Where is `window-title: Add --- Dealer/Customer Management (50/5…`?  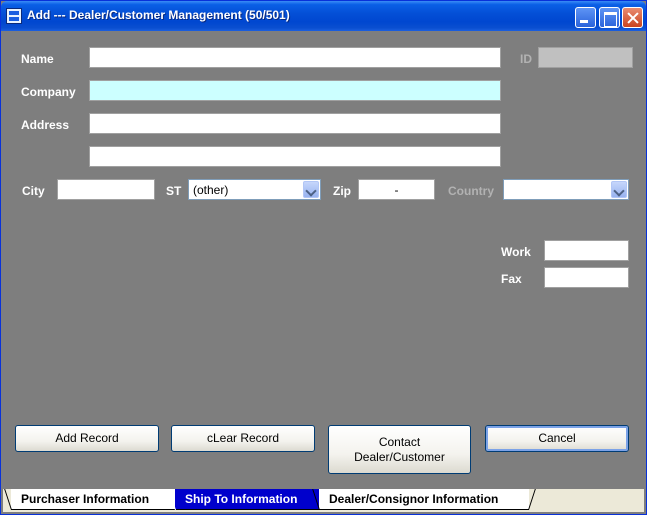
window-title: Add --- Dealer/Customer Management (50/5… is located at coordinates (158, 15).